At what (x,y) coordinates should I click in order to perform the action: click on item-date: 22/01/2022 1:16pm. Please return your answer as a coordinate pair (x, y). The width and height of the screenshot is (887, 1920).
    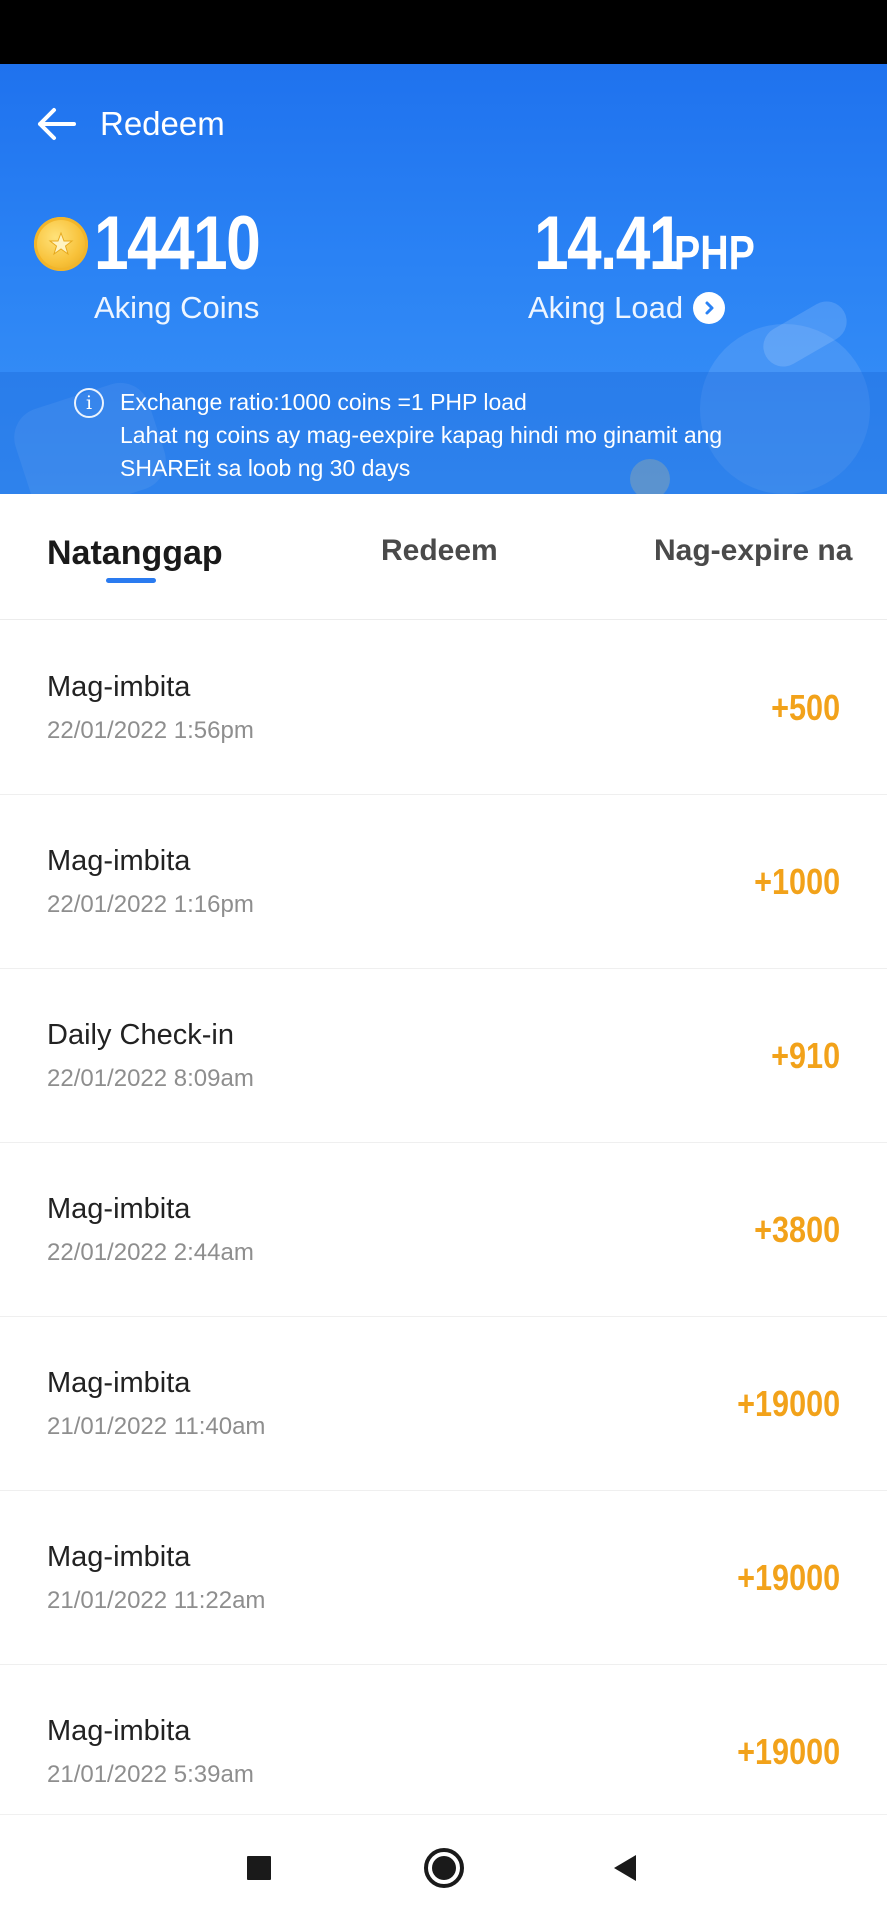
    Looking at the image, I should click on (150, 904).